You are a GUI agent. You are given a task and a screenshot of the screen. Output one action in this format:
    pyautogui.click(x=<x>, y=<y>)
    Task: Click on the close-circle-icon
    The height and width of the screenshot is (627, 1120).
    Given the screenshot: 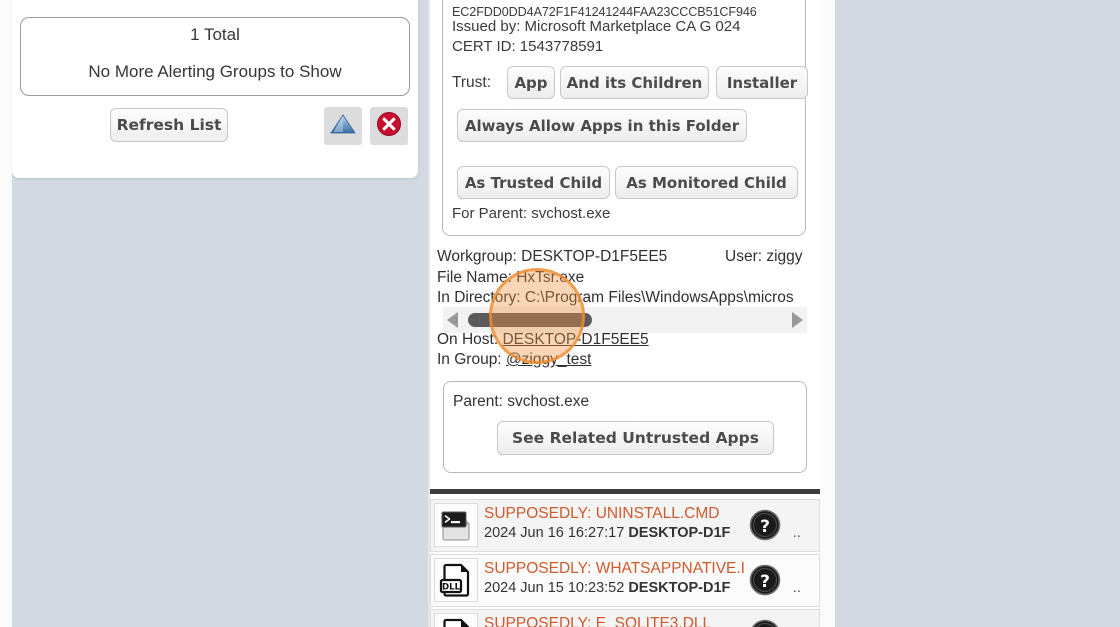 What is the action you would take?
    pyautogui.click(x=389, y=126)
    